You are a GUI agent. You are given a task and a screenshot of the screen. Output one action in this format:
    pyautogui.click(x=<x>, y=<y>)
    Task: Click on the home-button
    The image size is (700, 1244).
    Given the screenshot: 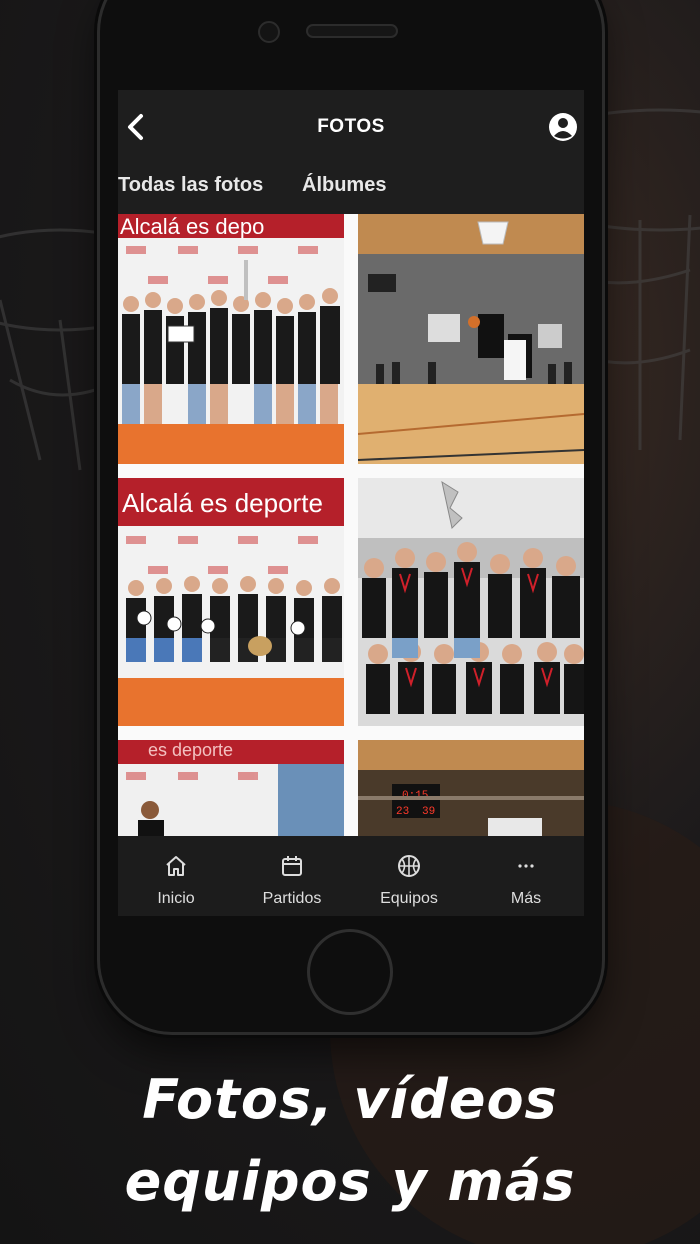 What is the action you would take?
    pyautogui.click(x=350, y=972)
    